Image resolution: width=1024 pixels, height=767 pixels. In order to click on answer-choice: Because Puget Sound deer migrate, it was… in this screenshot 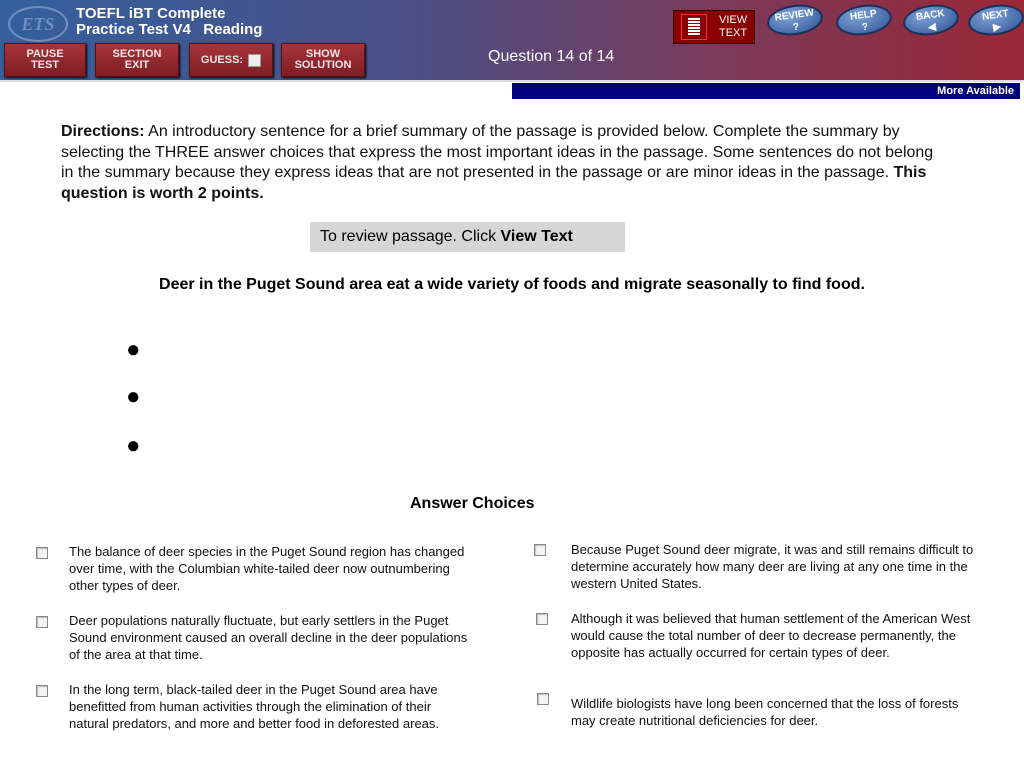, I will do `click(776, 567)`.